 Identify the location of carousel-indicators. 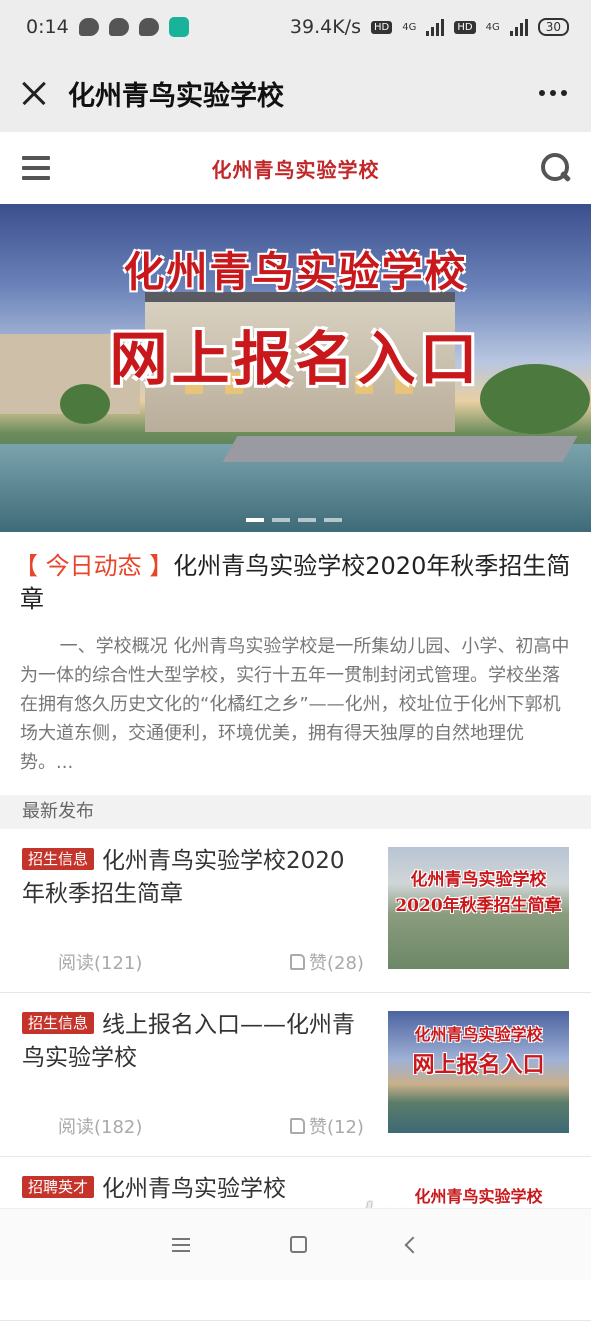
(294, 520).